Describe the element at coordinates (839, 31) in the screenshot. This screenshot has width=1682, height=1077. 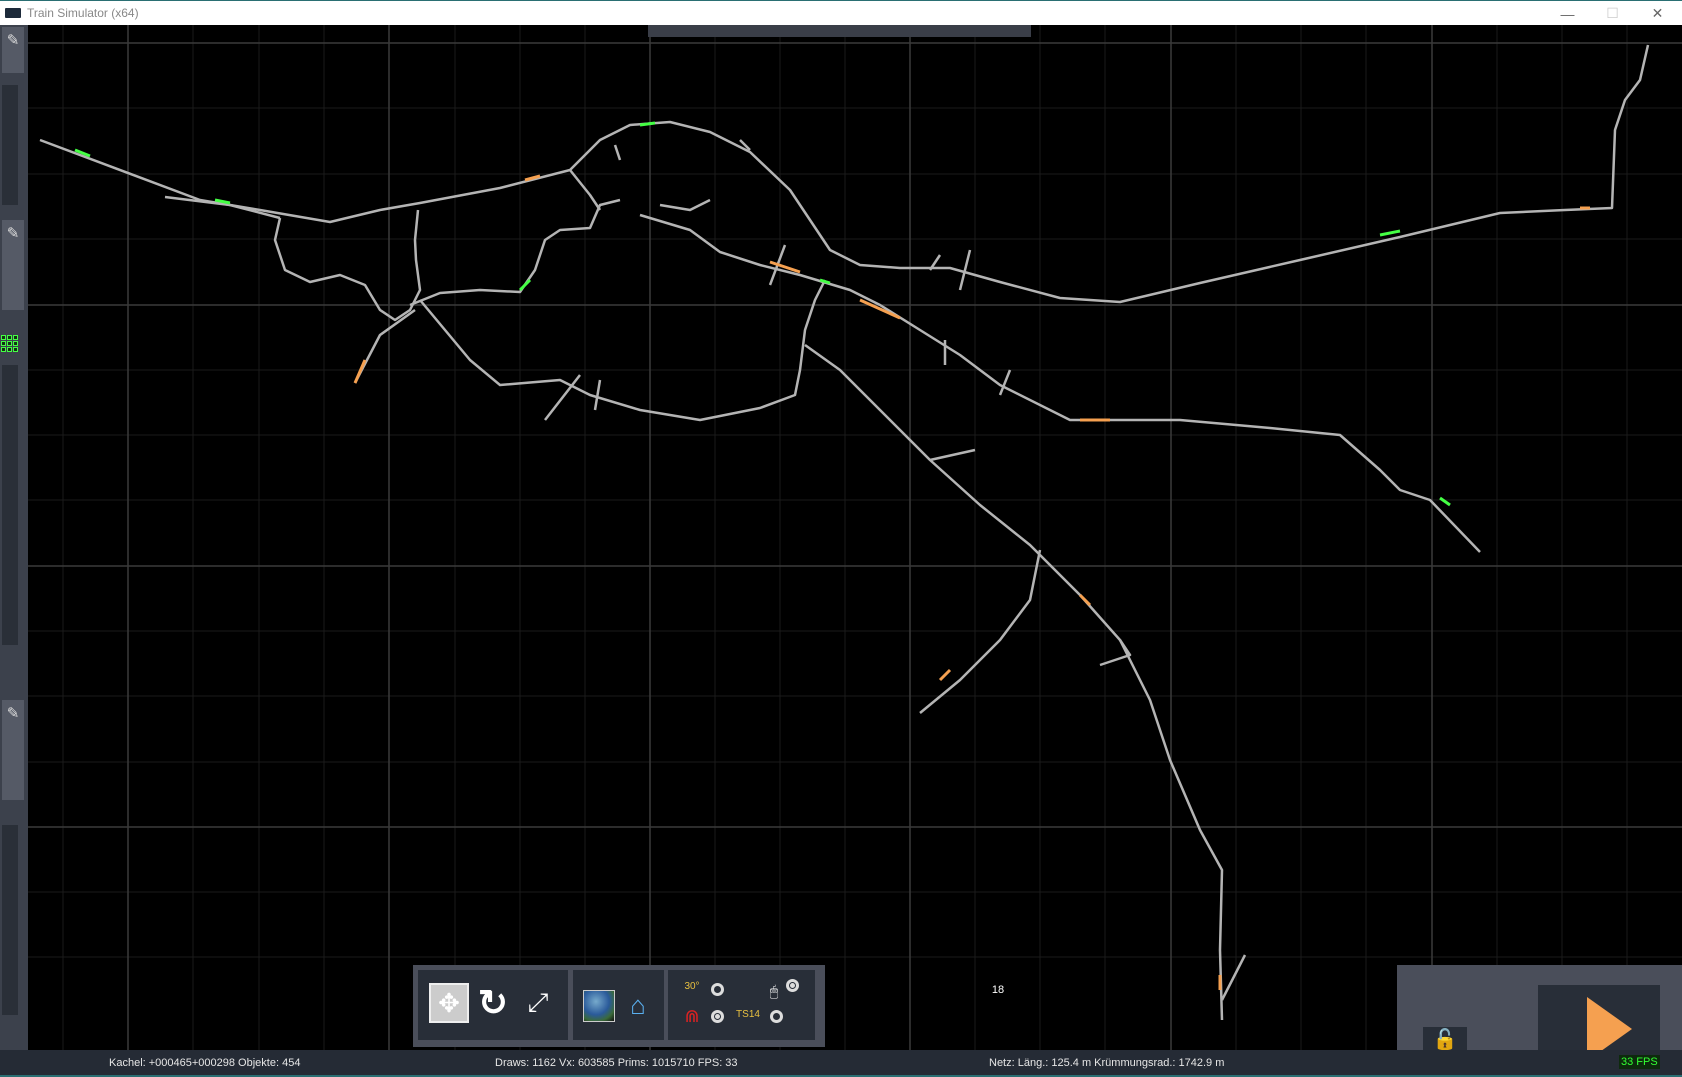
I see `top-panel-handle` at that location.